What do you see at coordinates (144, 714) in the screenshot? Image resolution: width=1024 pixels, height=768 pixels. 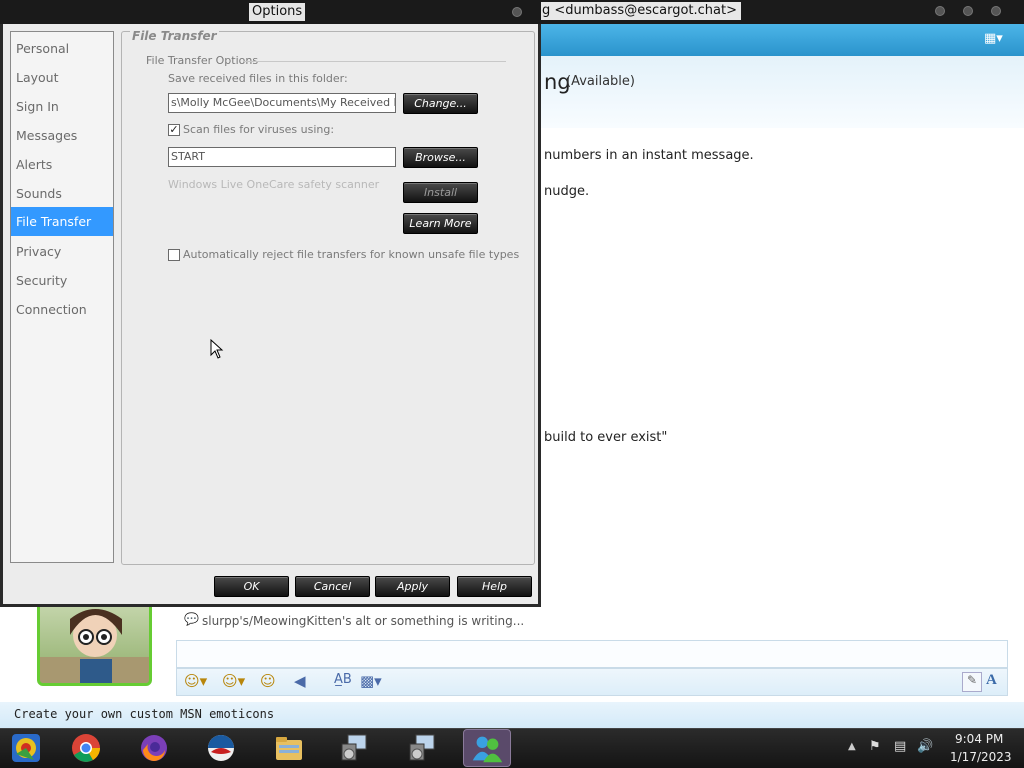 I see `promo-link: Create your own custom MSN emoticons` at bounding box center [144, 714].